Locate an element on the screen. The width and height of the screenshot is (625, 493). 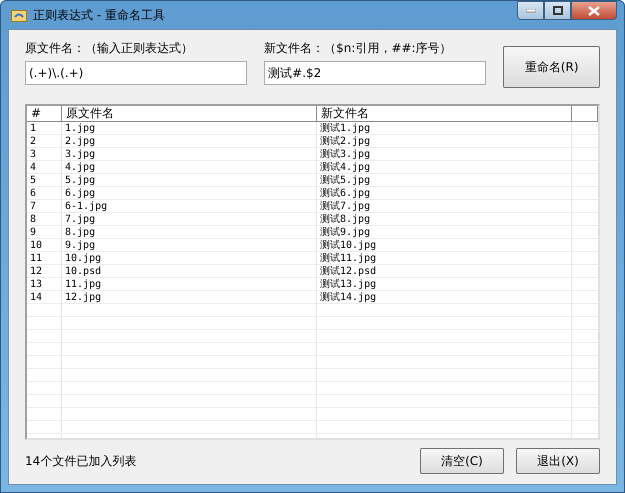
minimize-icon is located at coordinates (531, 10).